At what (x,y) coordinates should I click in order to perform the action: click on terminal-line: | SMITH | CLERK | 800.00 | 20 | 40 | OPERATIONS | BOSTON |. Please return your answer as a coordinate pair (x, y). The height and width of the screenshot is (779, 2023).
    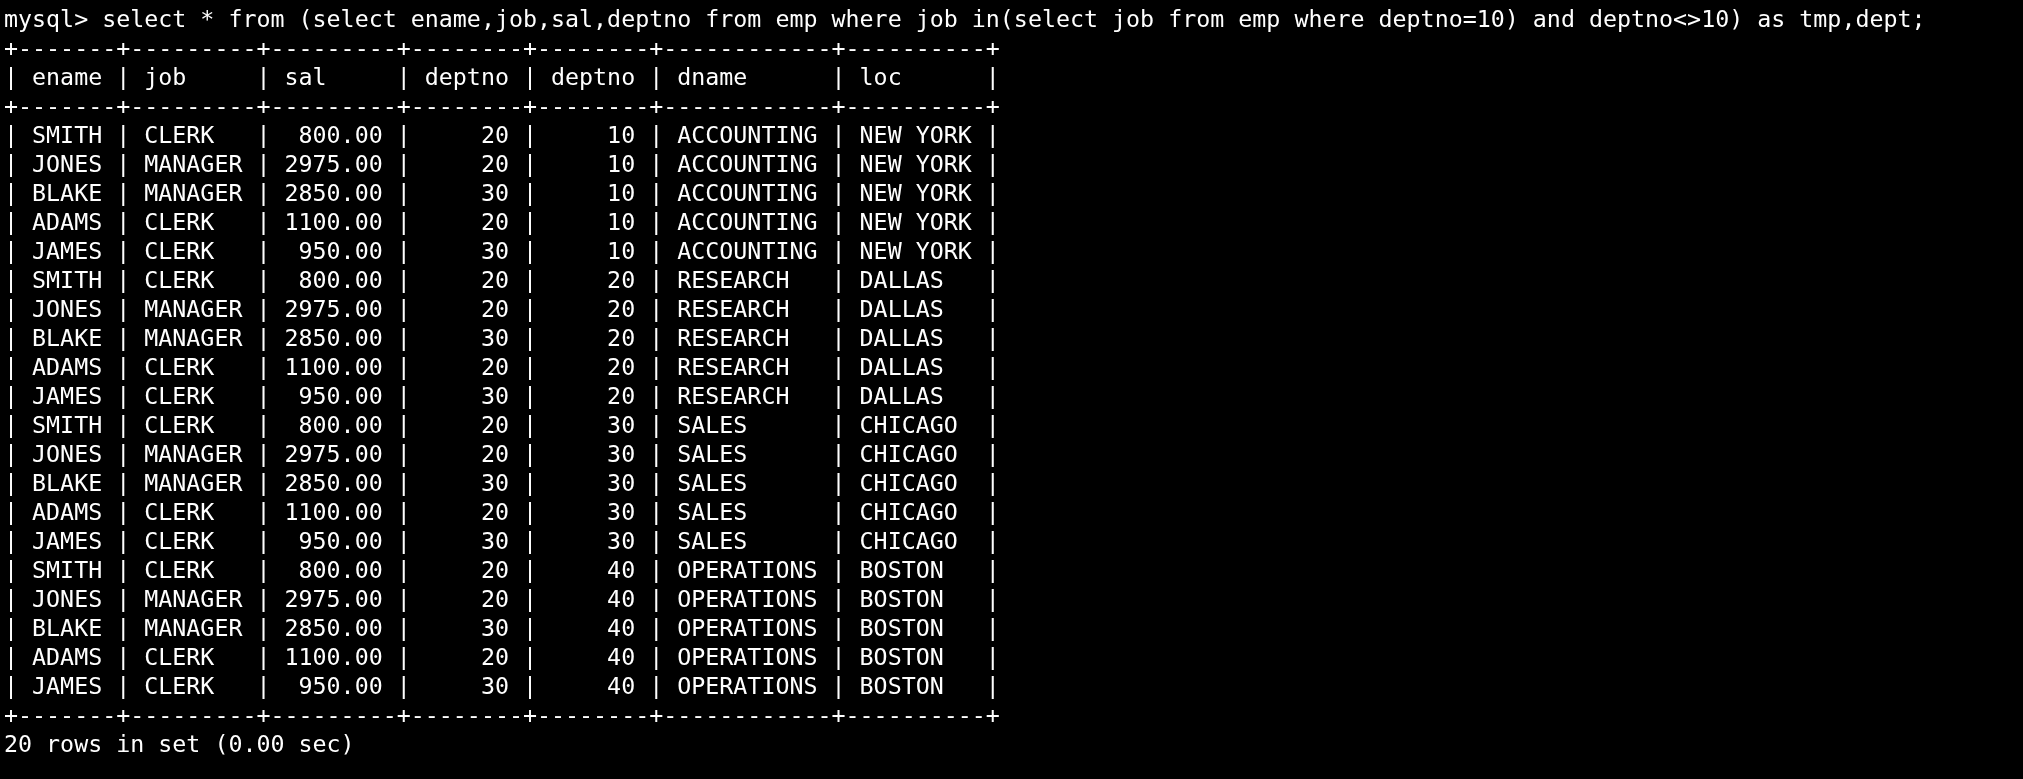
    Looking at the image, I should click on (502, 569).